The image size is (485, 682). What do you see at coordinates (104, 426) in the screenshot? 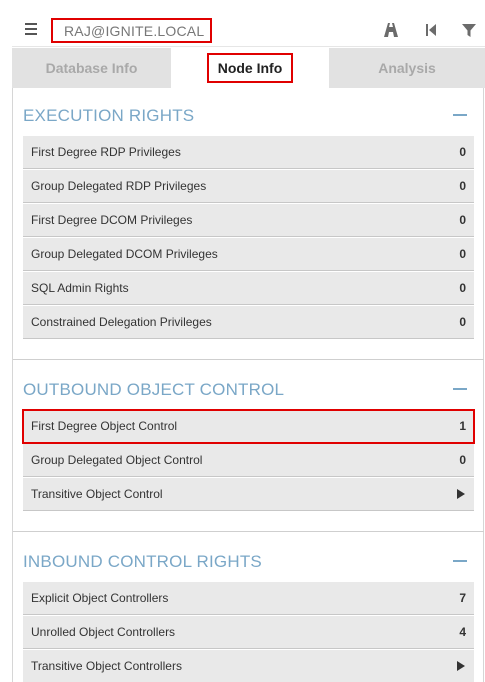
I see `row-label: First Degree Object Control` at bounding box center [104, 426].